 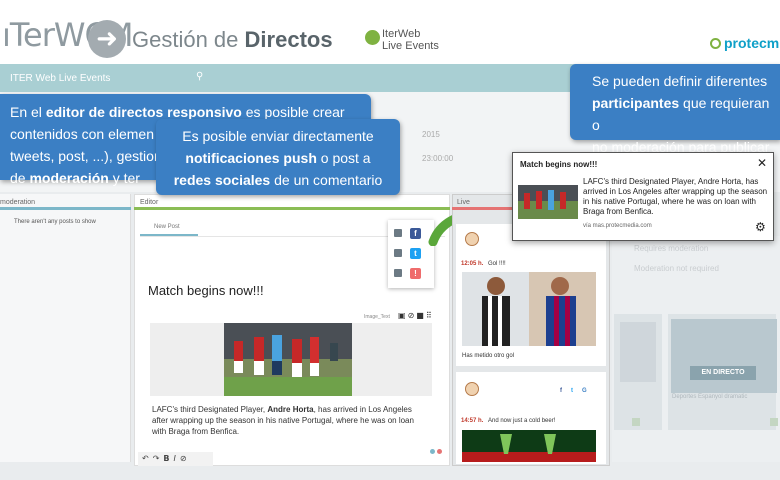 I want to click on editor-accent-bar, so click(x=292, y=208).